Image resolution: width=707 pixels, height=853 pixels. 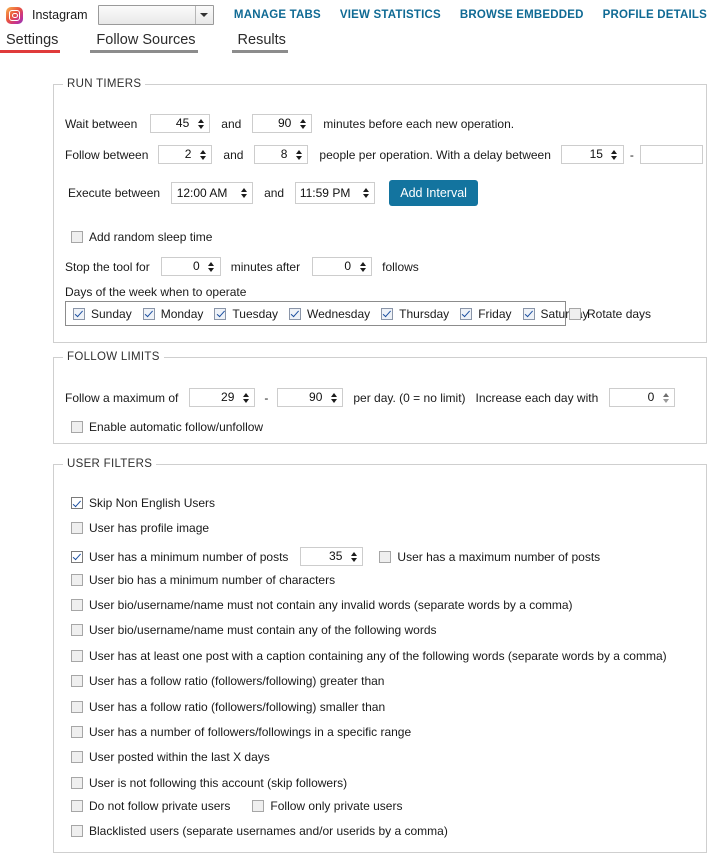 I want to click on delay-max-value, so click(x=671, y=154).